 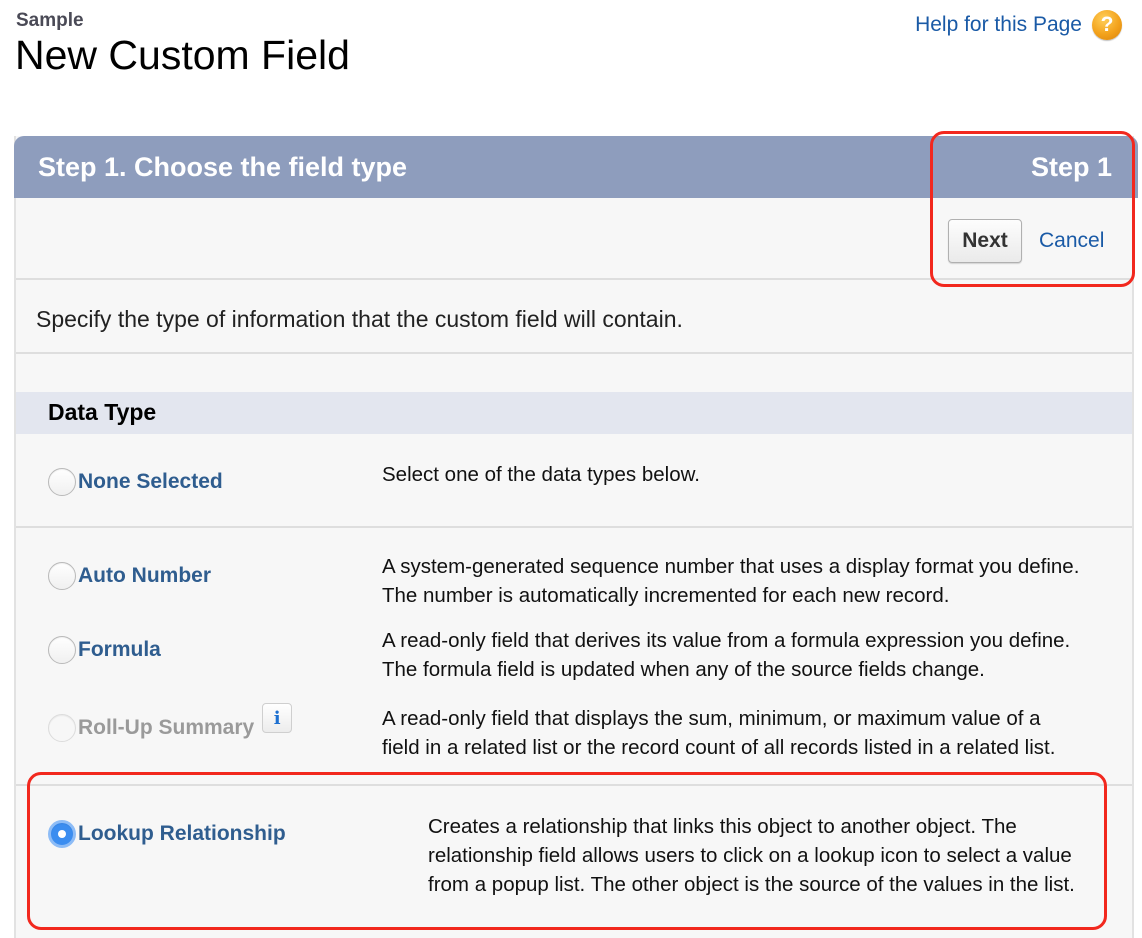 What do you see at coordinates (574, 413) in the screenshot?
I see `section-header-data-type: Data Type` at bounding box center [574, 413].